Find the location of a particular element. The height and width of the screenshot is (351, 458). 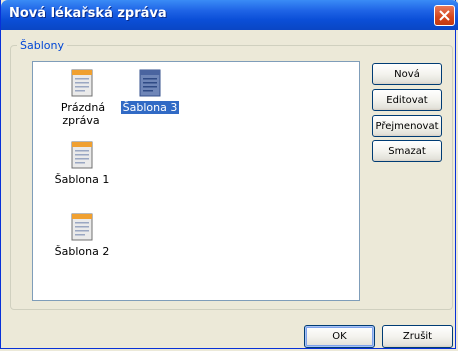

template-label: Šablona 3 is located at coordinates (150, 107).